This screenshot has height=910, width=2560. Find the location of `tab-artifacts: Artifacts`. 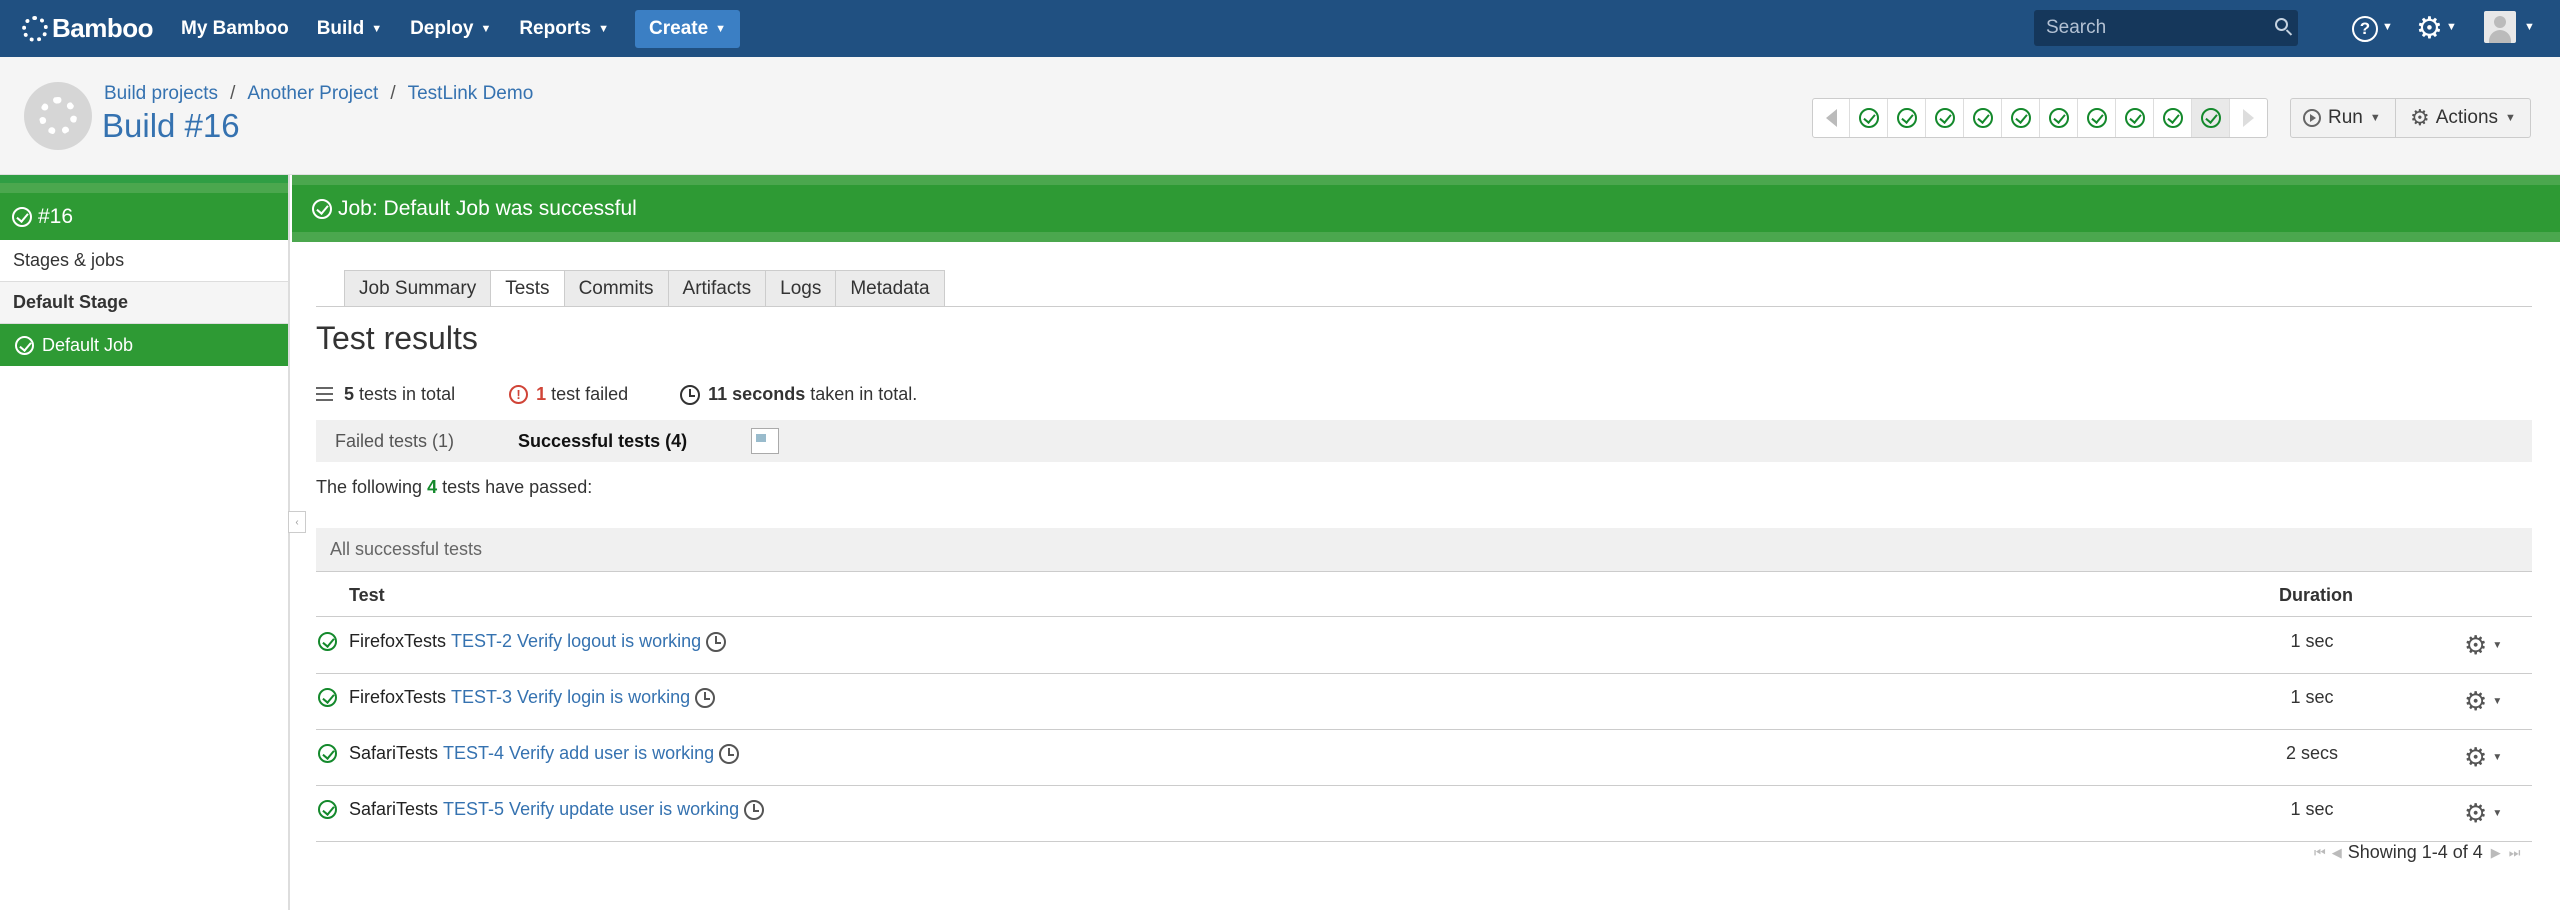

tab-artifacts: Artifacts is located at coordinates (717, 288).